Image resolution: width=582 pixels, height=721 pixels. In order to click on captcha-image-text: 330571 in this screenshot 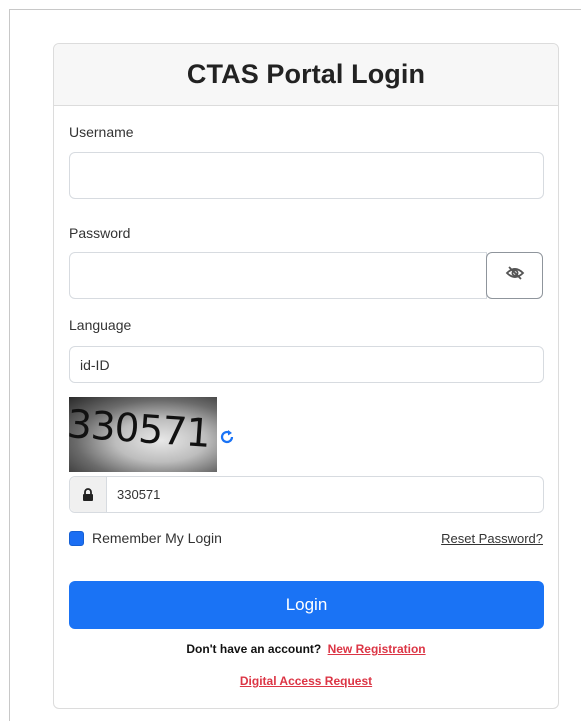, I will do `click(140, 429)`.